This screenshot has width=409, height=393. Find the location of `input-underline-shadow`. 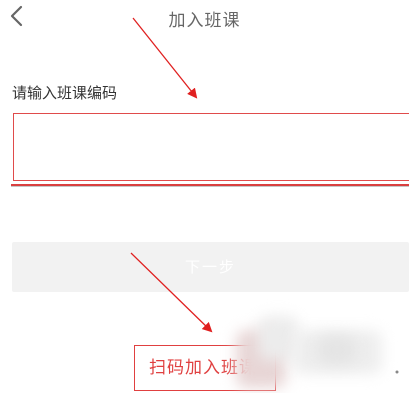

input-underline-shadow is located at coordinates (210, 186).